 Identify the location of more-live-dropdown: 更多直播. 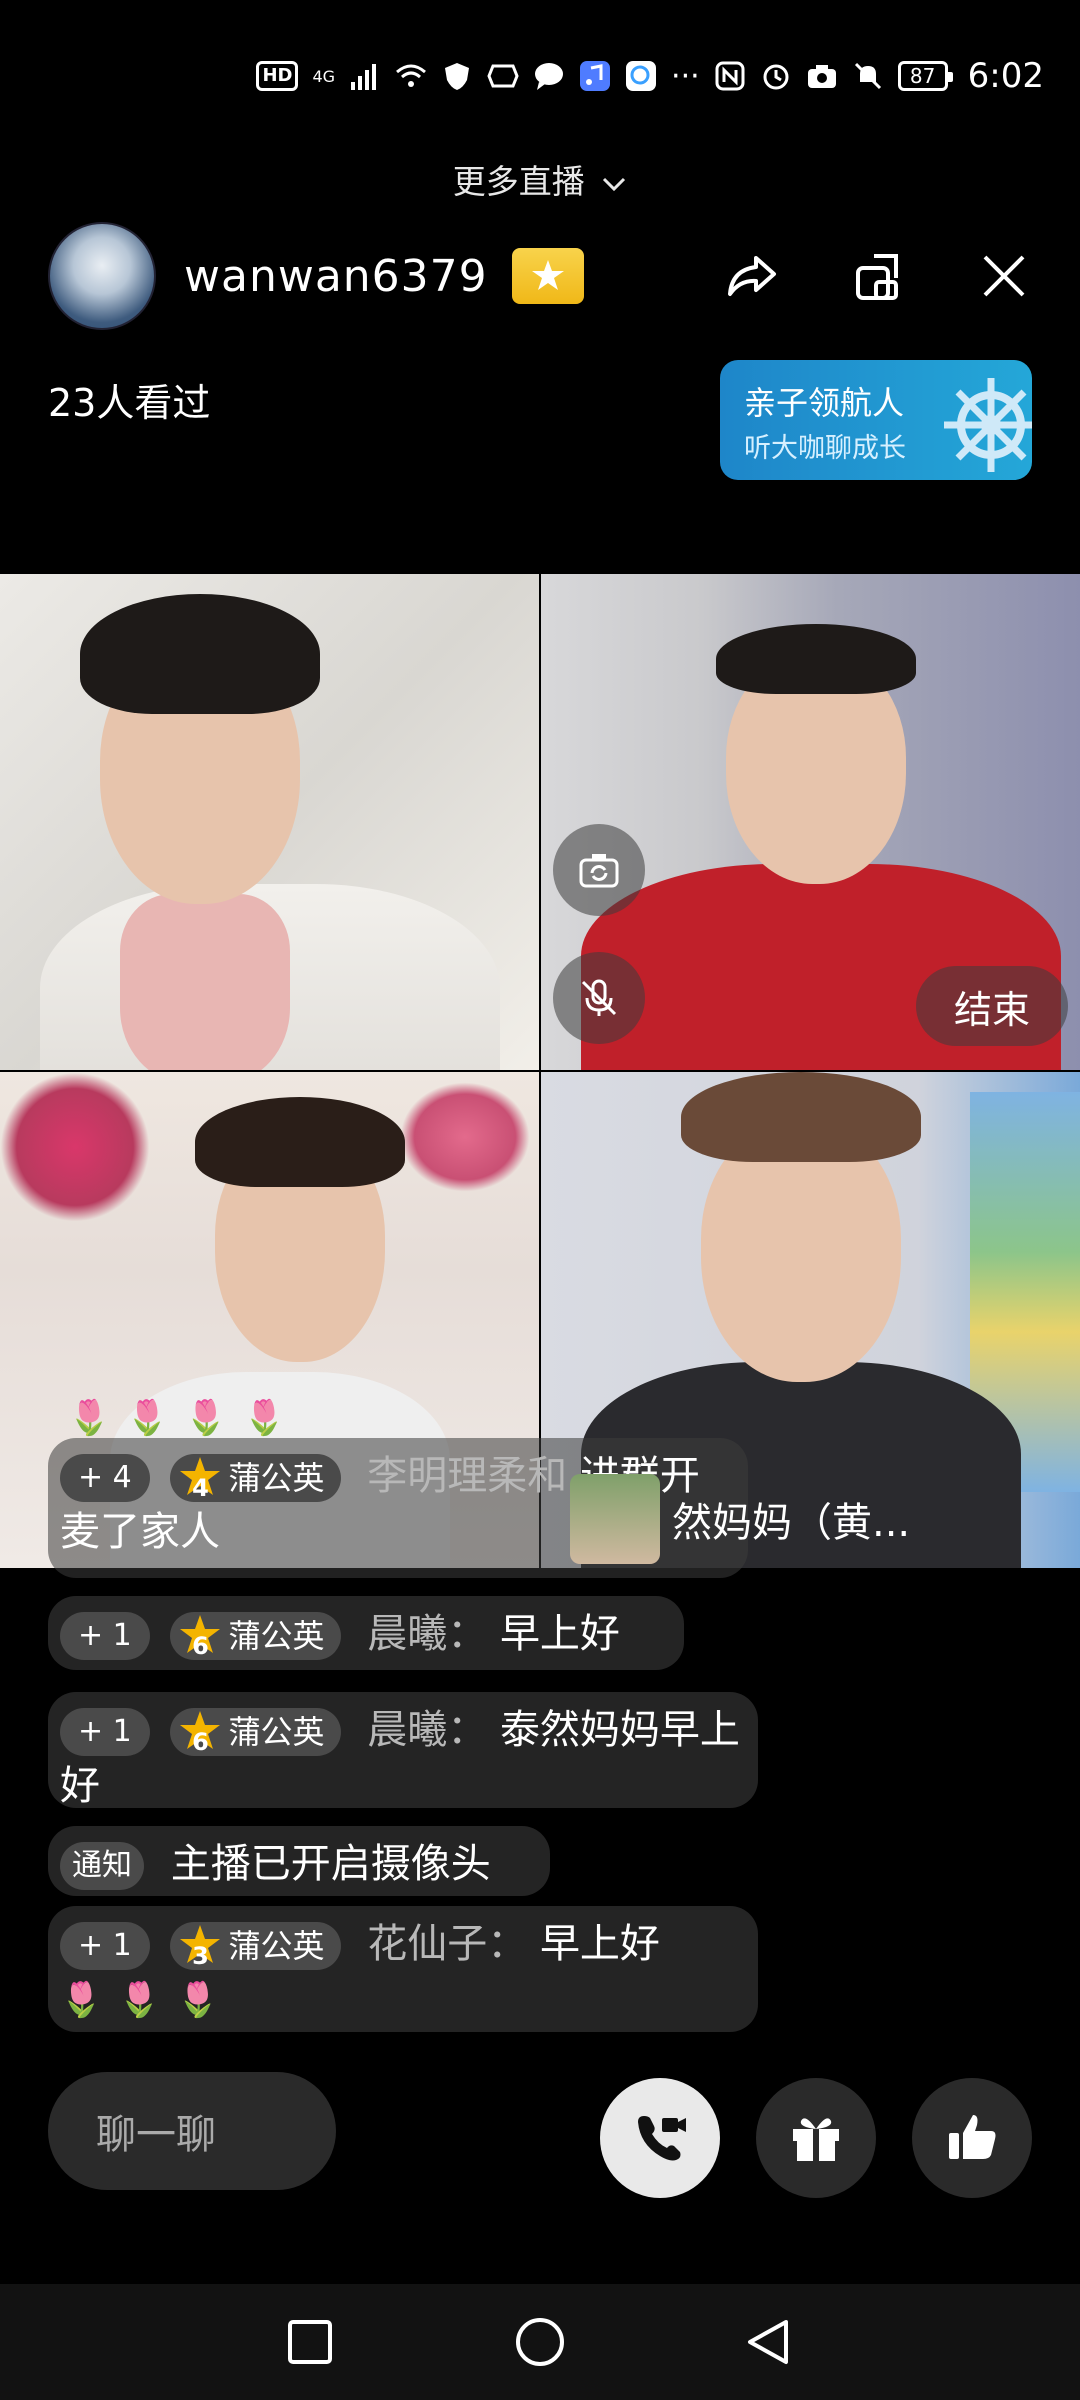
(540, 179).